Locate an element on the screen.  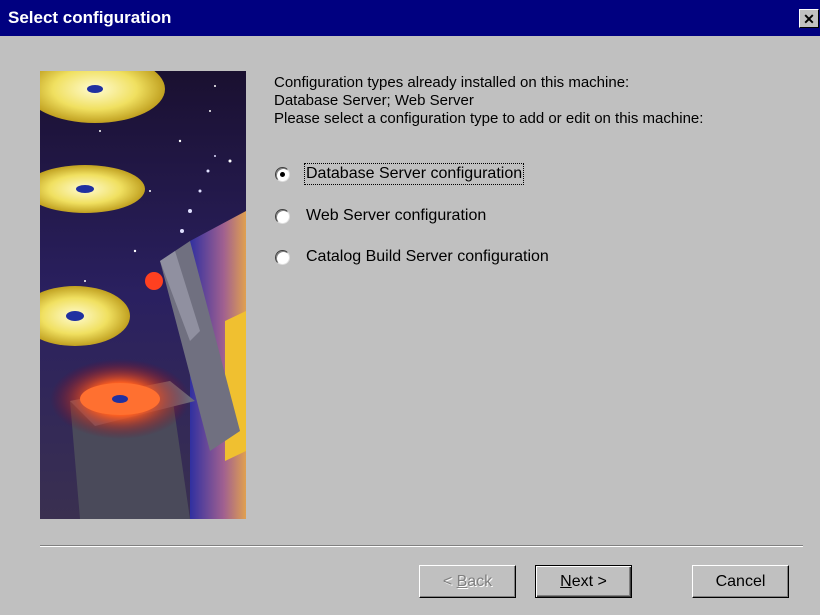
cancel-label: Cancel is located at coordinates (740, 581).